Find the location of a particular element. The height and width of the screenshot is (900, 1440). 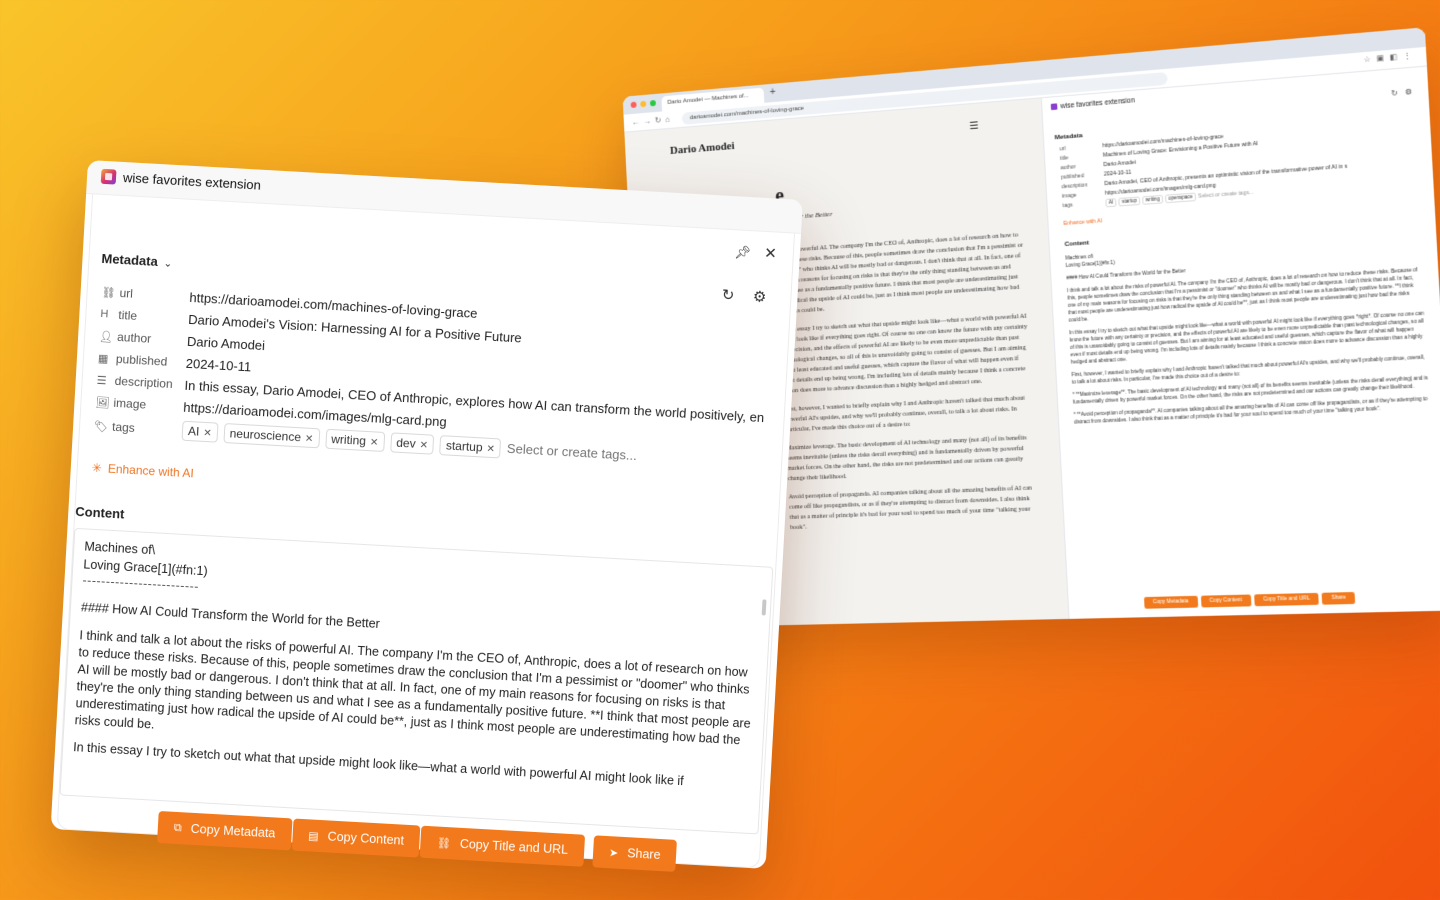

tag-label: dev is located at coordinates (406, 443).